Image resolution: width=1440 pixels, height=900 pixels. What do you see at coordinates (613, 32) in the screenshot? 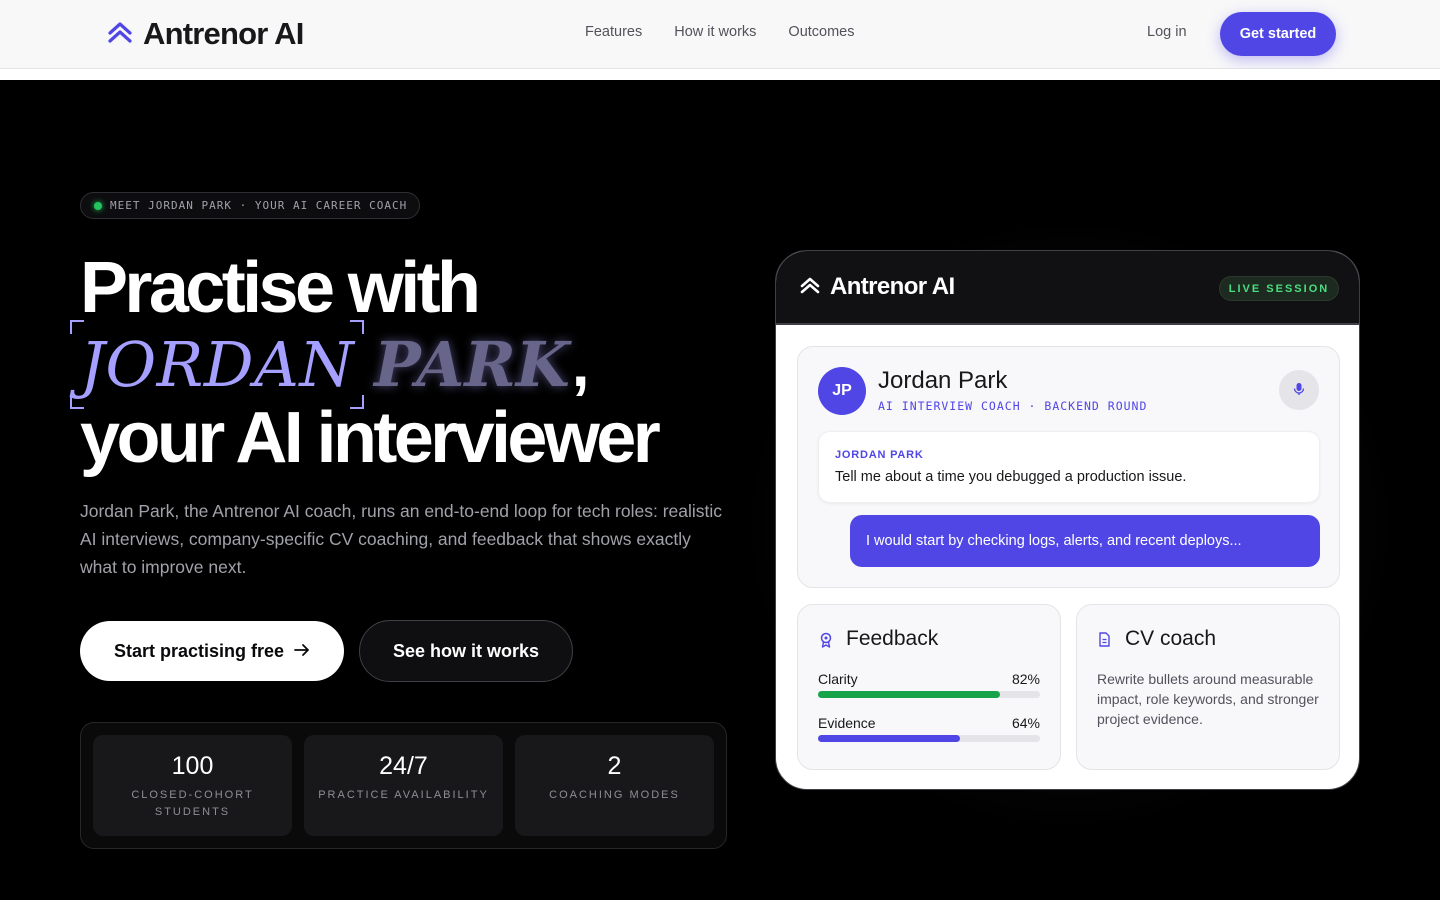
I see `nav-link-features: Features` at bounding box center [613, 32].